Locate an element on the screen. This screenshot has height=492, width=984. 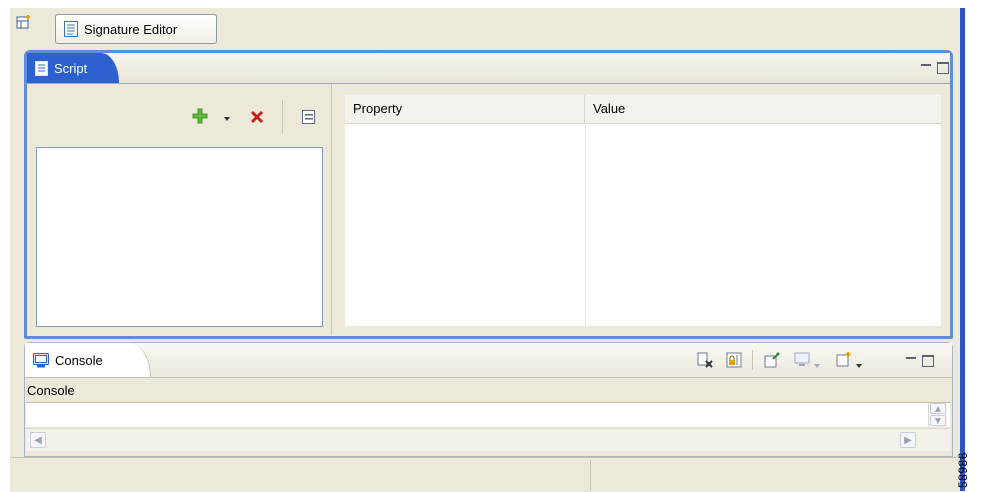
script-view-controls is located at coordinates (935, 68).